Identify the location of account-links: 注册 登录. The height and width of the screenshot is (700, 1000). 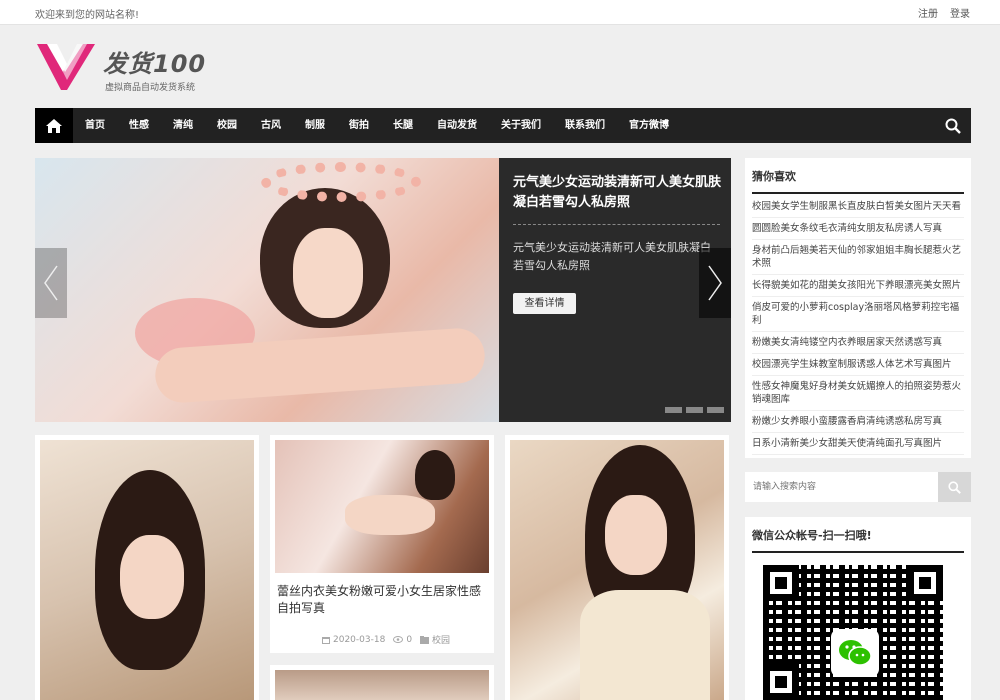
(944, 12).